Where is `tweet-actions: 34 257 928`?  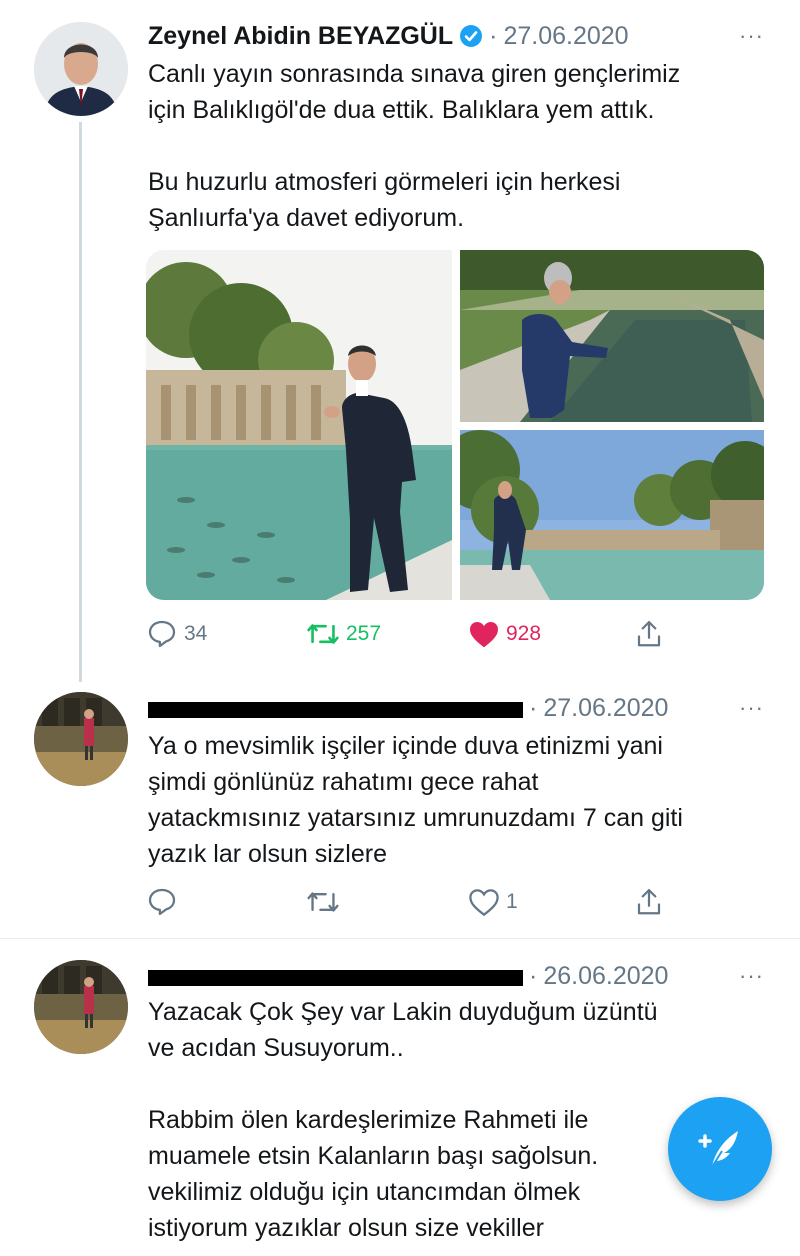 tweet-actions: 34 257 928 is located at coordinates (411, 634).